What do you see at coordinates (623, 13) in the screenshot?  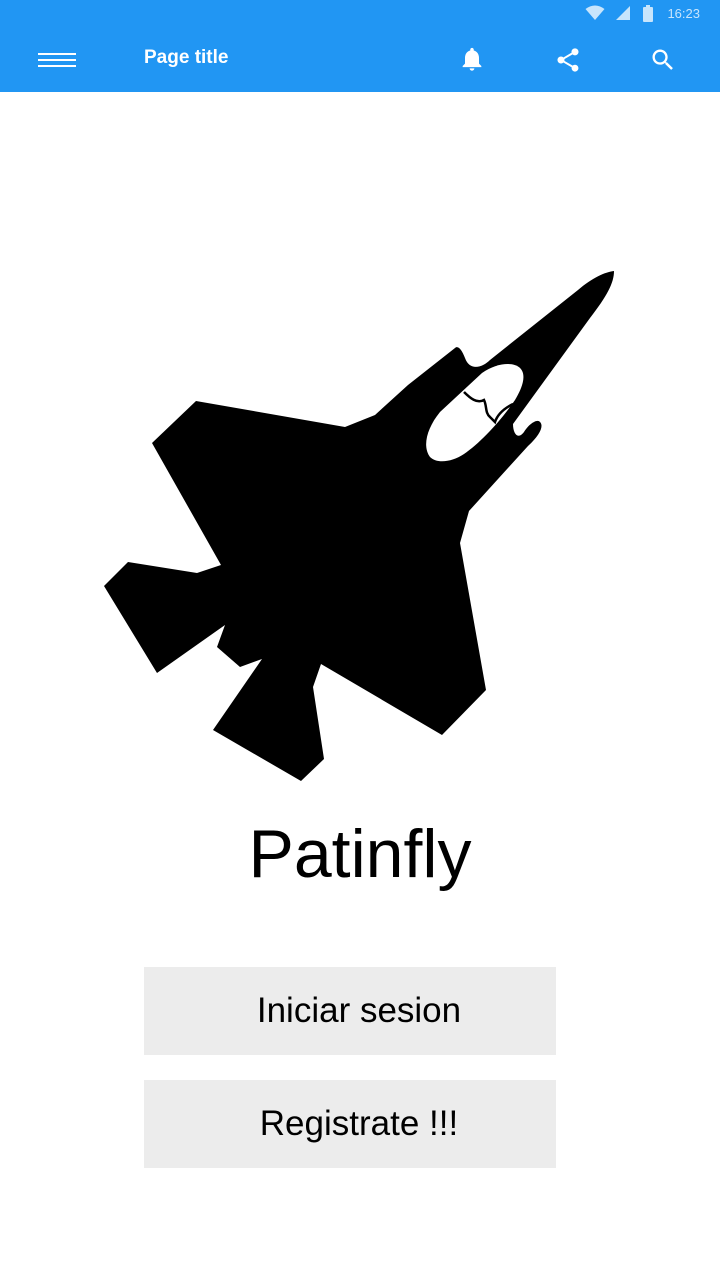 I see `signal-icon` at bounding box center [623, 13].